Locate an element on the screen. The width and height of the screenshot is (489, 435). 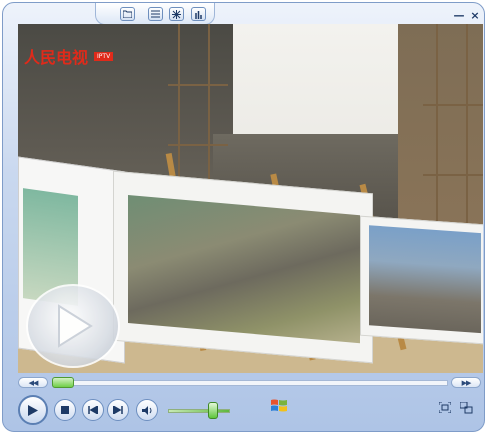
stop-button is located at coordinates (65, 410).